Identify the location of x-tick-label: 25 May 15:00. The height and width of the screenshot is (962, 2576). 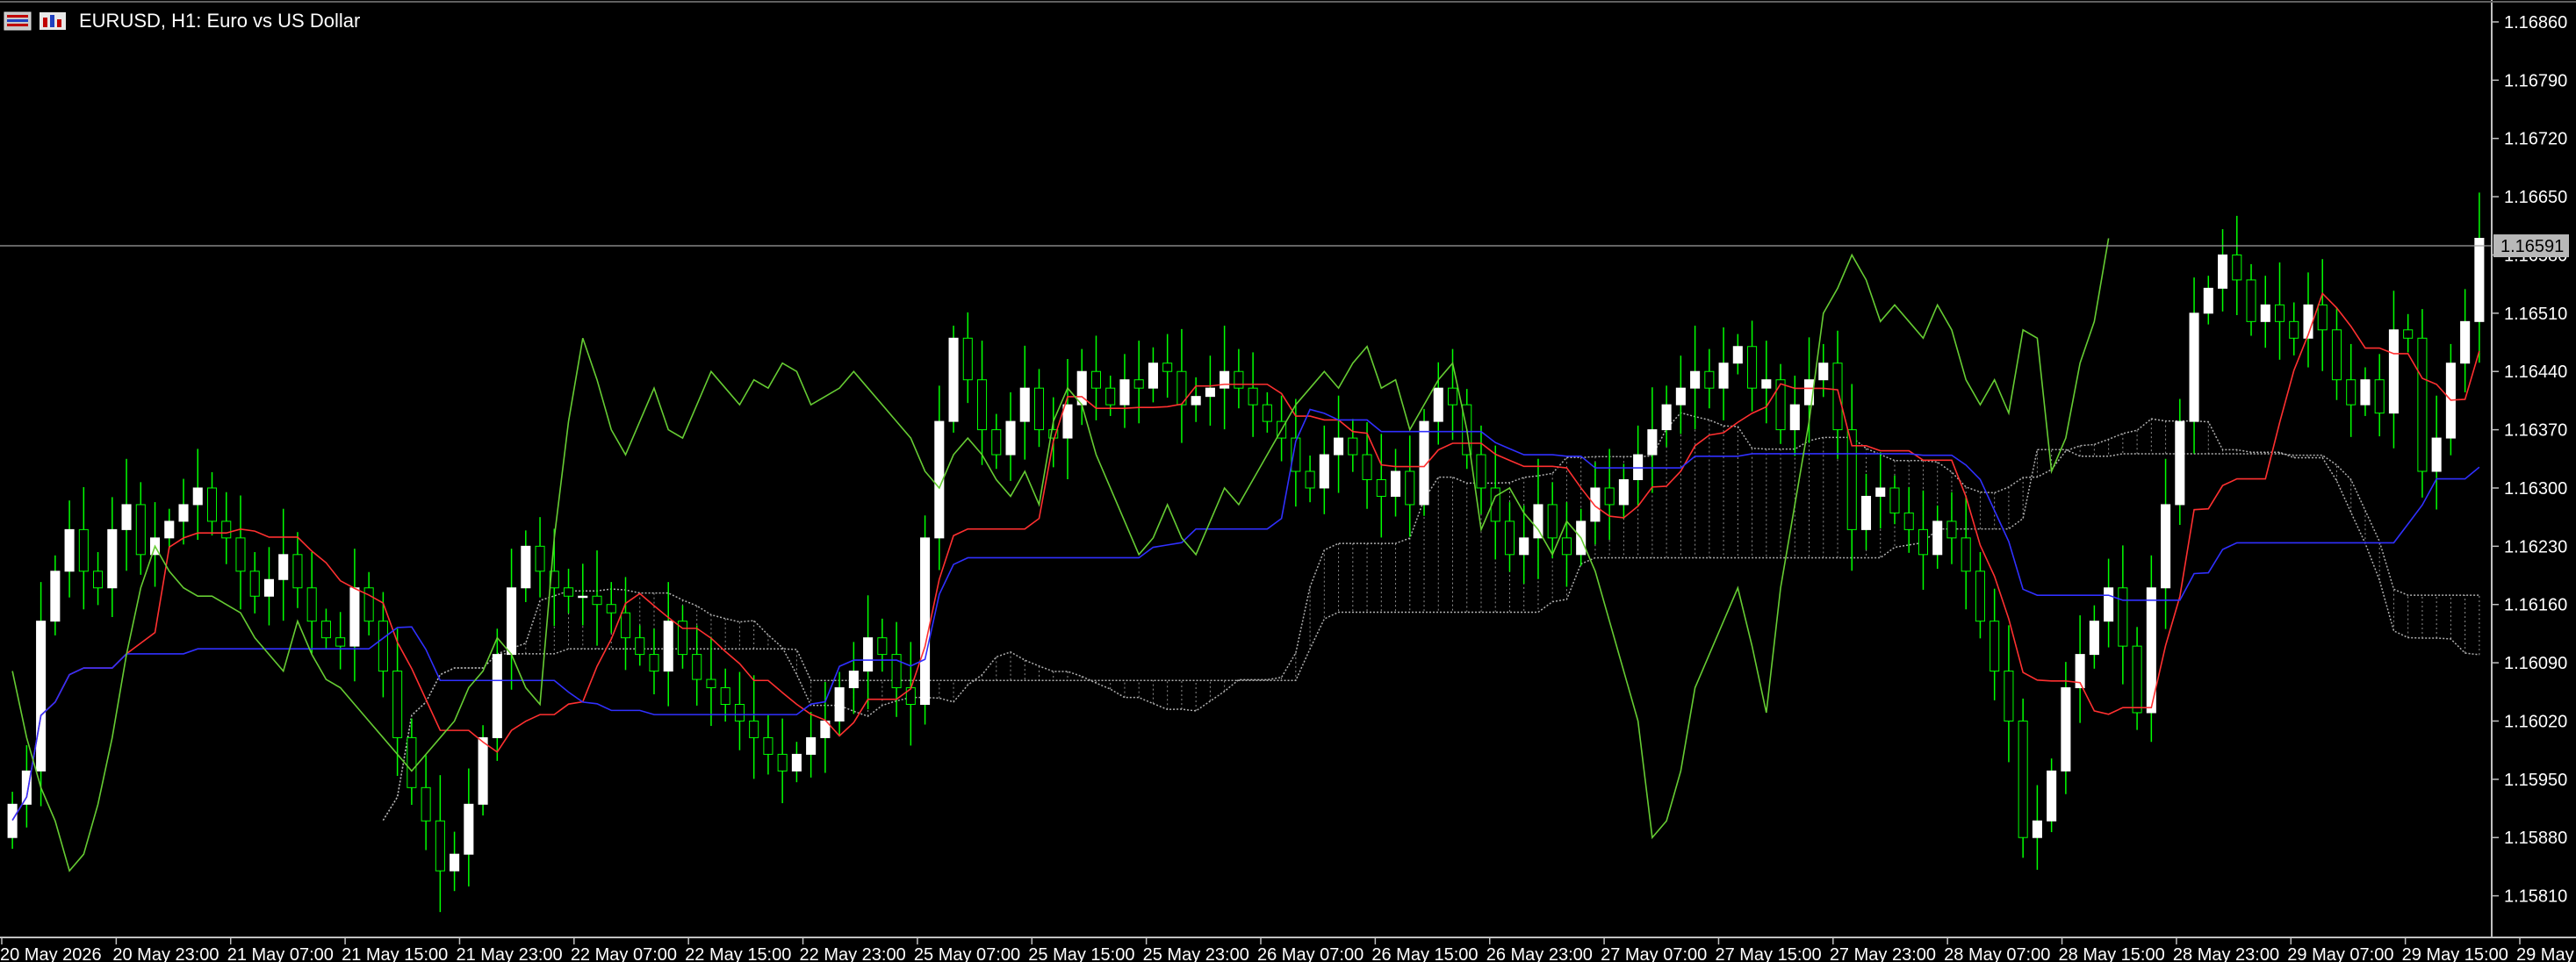
(1081, 953).